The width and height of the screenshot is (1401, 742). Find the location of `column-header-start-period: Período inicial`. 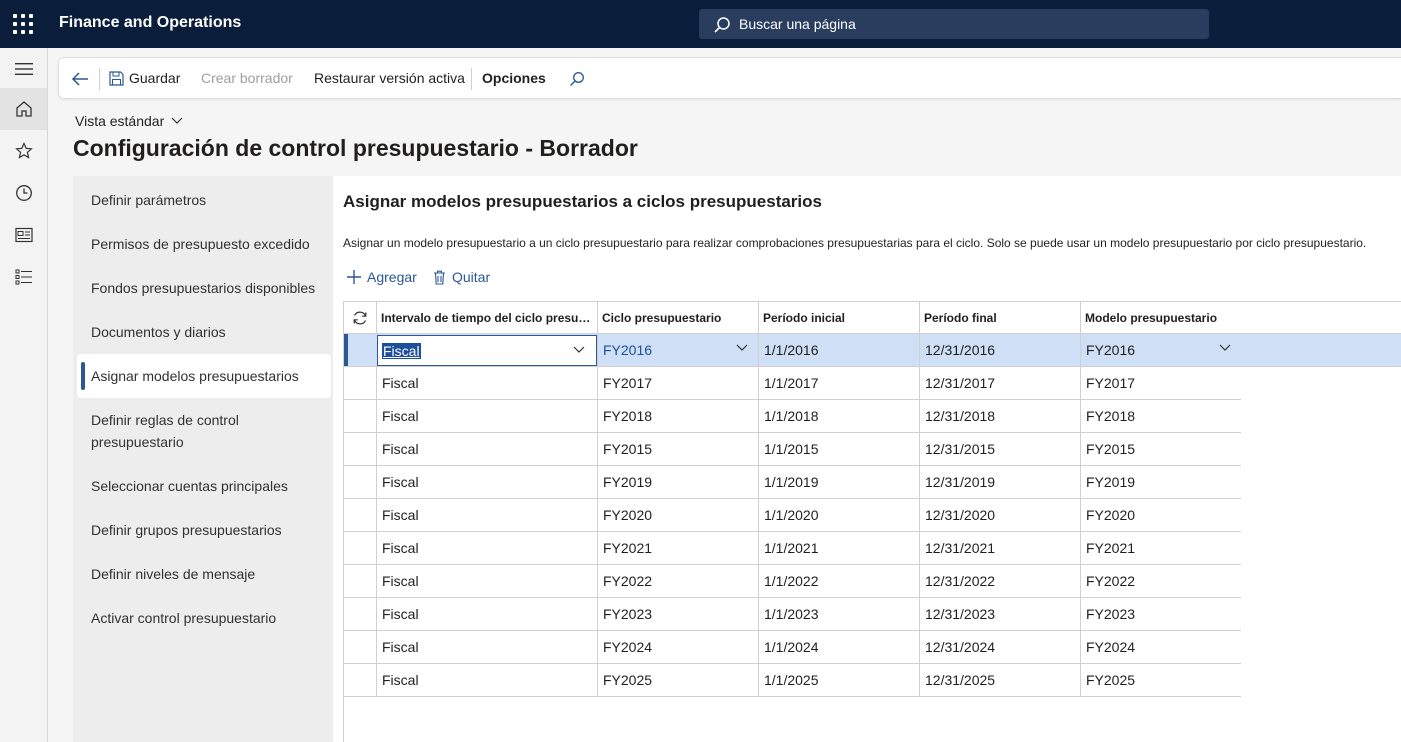

column-header-start-period: Período inicial is located at coordinates (838, 318).